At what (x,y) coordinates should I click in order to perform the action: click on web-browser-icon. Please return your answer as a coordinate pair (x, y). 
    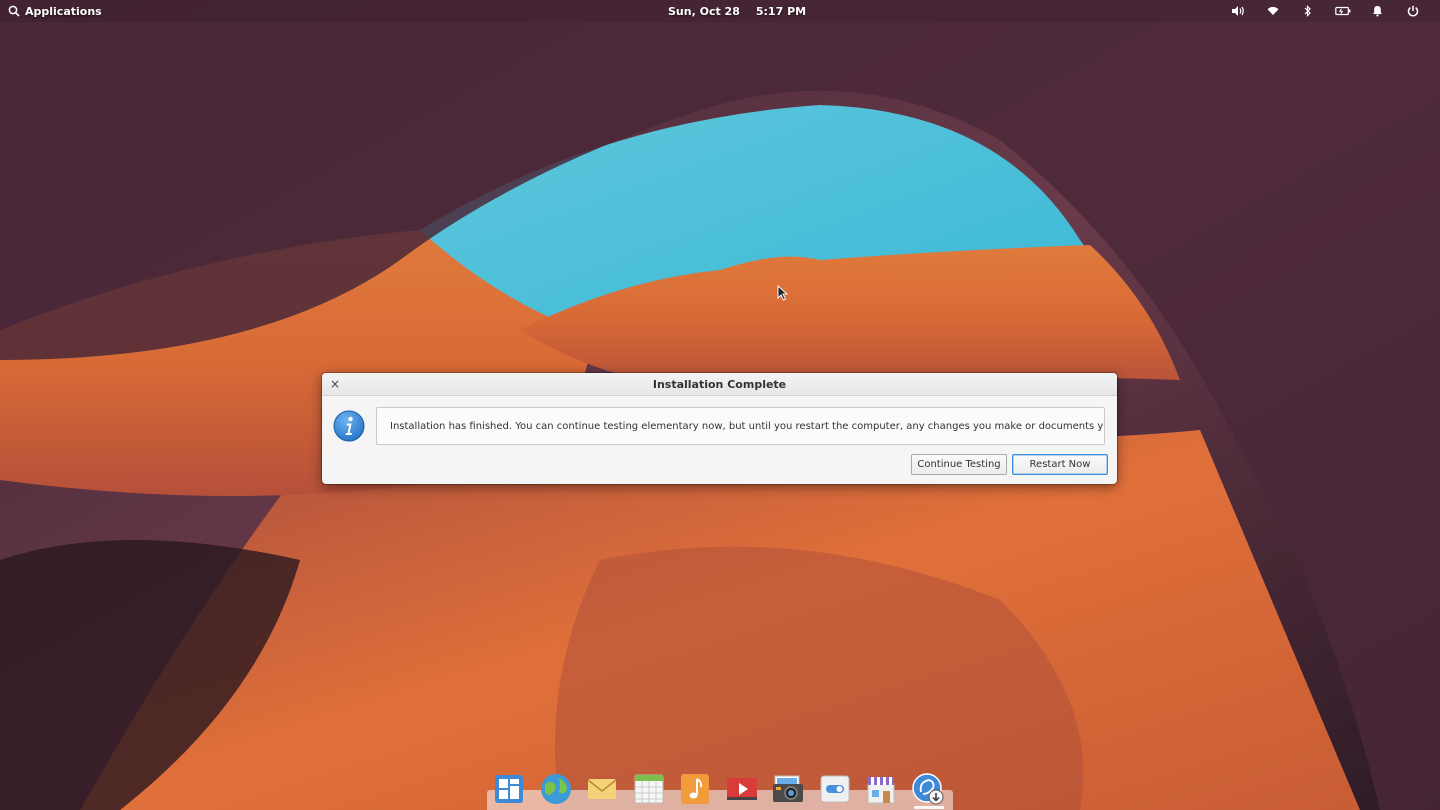
    Looking at the image, I should click on (556, 789).